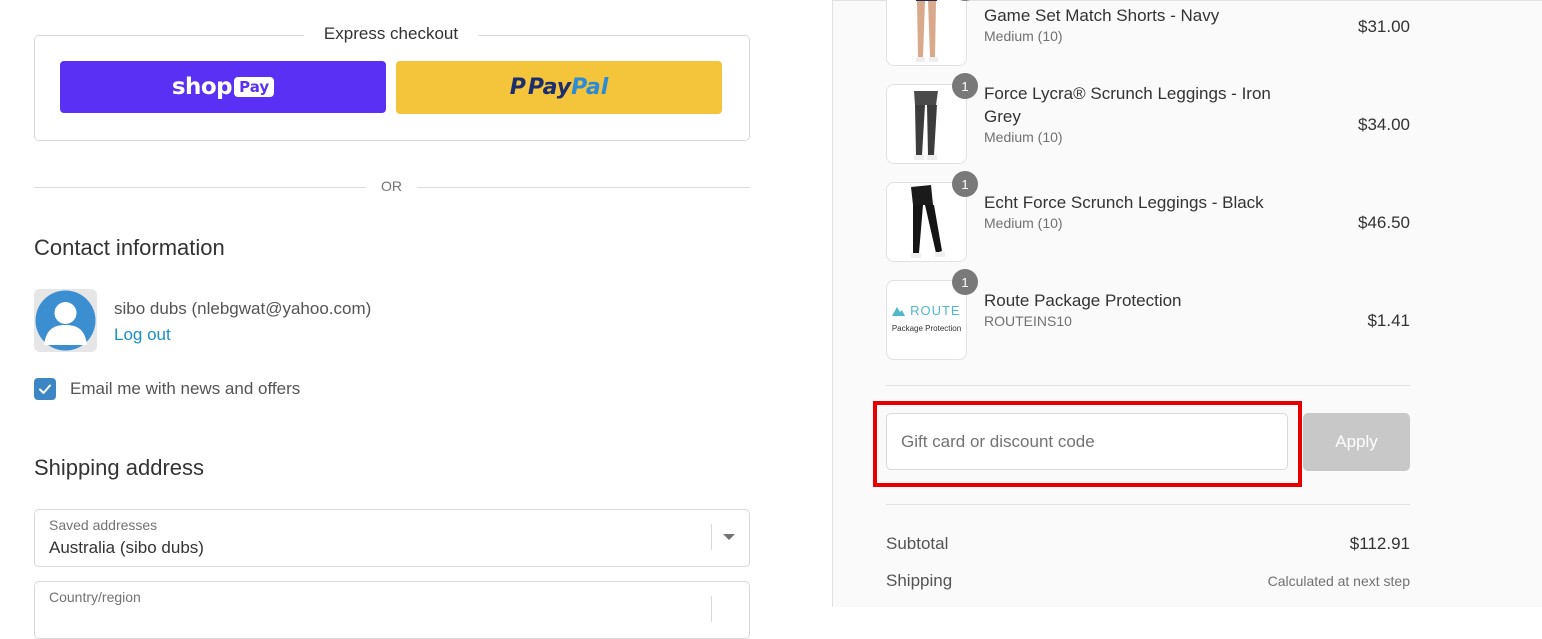  I want to click on apply-discount-button: Apply, so click(1356, 442).